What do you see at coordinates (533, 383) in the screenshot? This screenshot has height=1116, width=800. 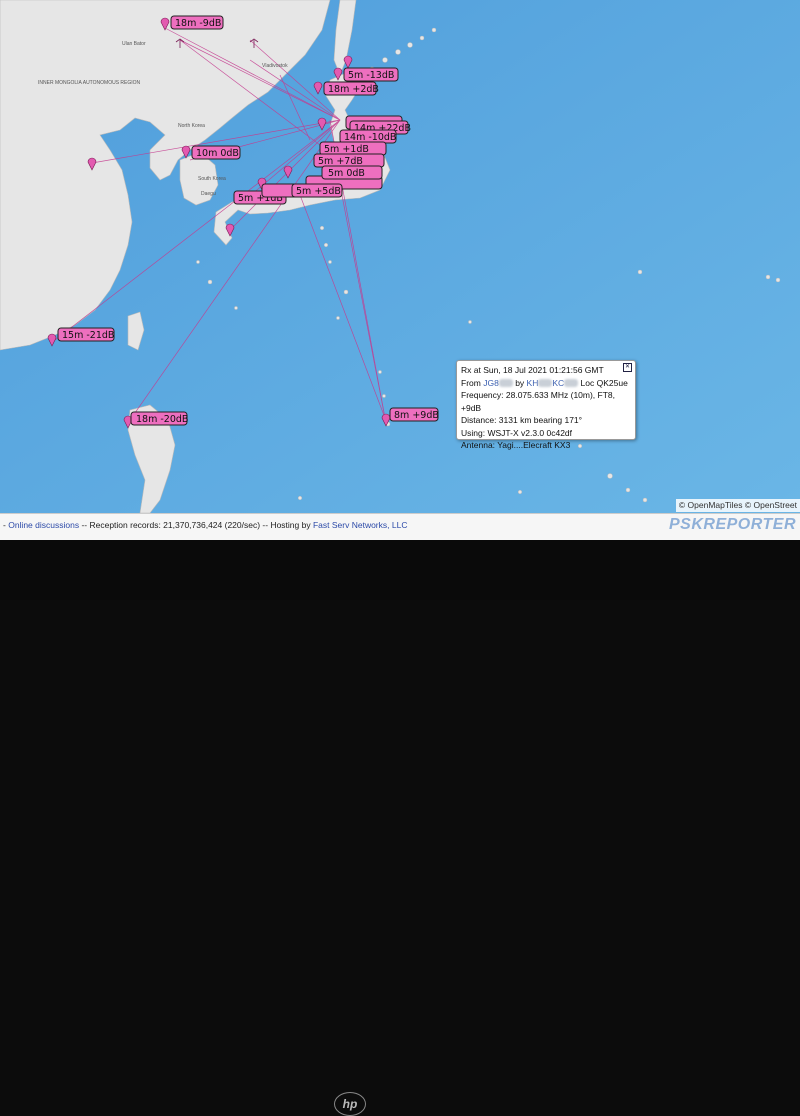 I see `receiver-callsign-link: KH` at bounding box center [533, 383].